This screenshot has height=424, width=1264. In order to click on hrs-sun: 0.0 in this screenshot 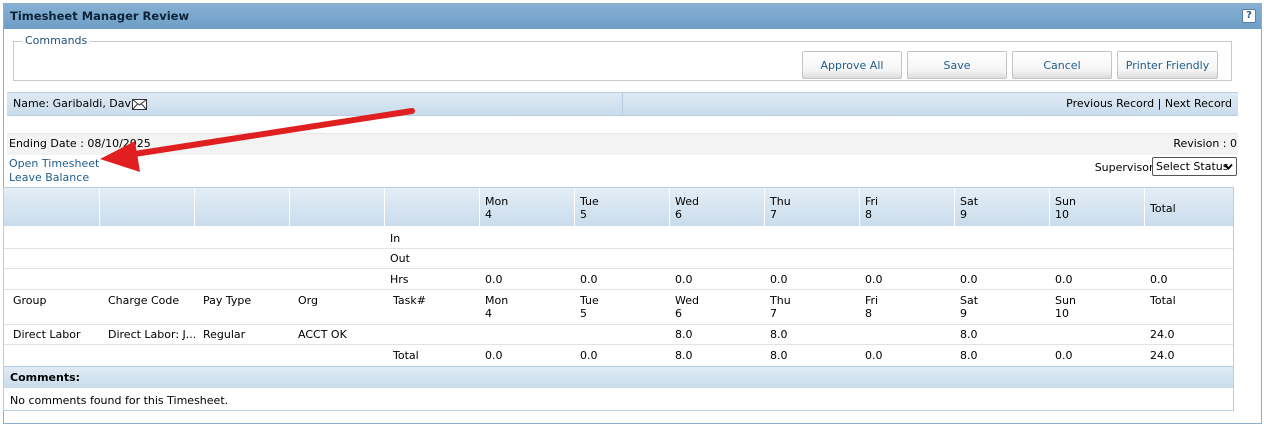, I will do `click(1064, 279)`.